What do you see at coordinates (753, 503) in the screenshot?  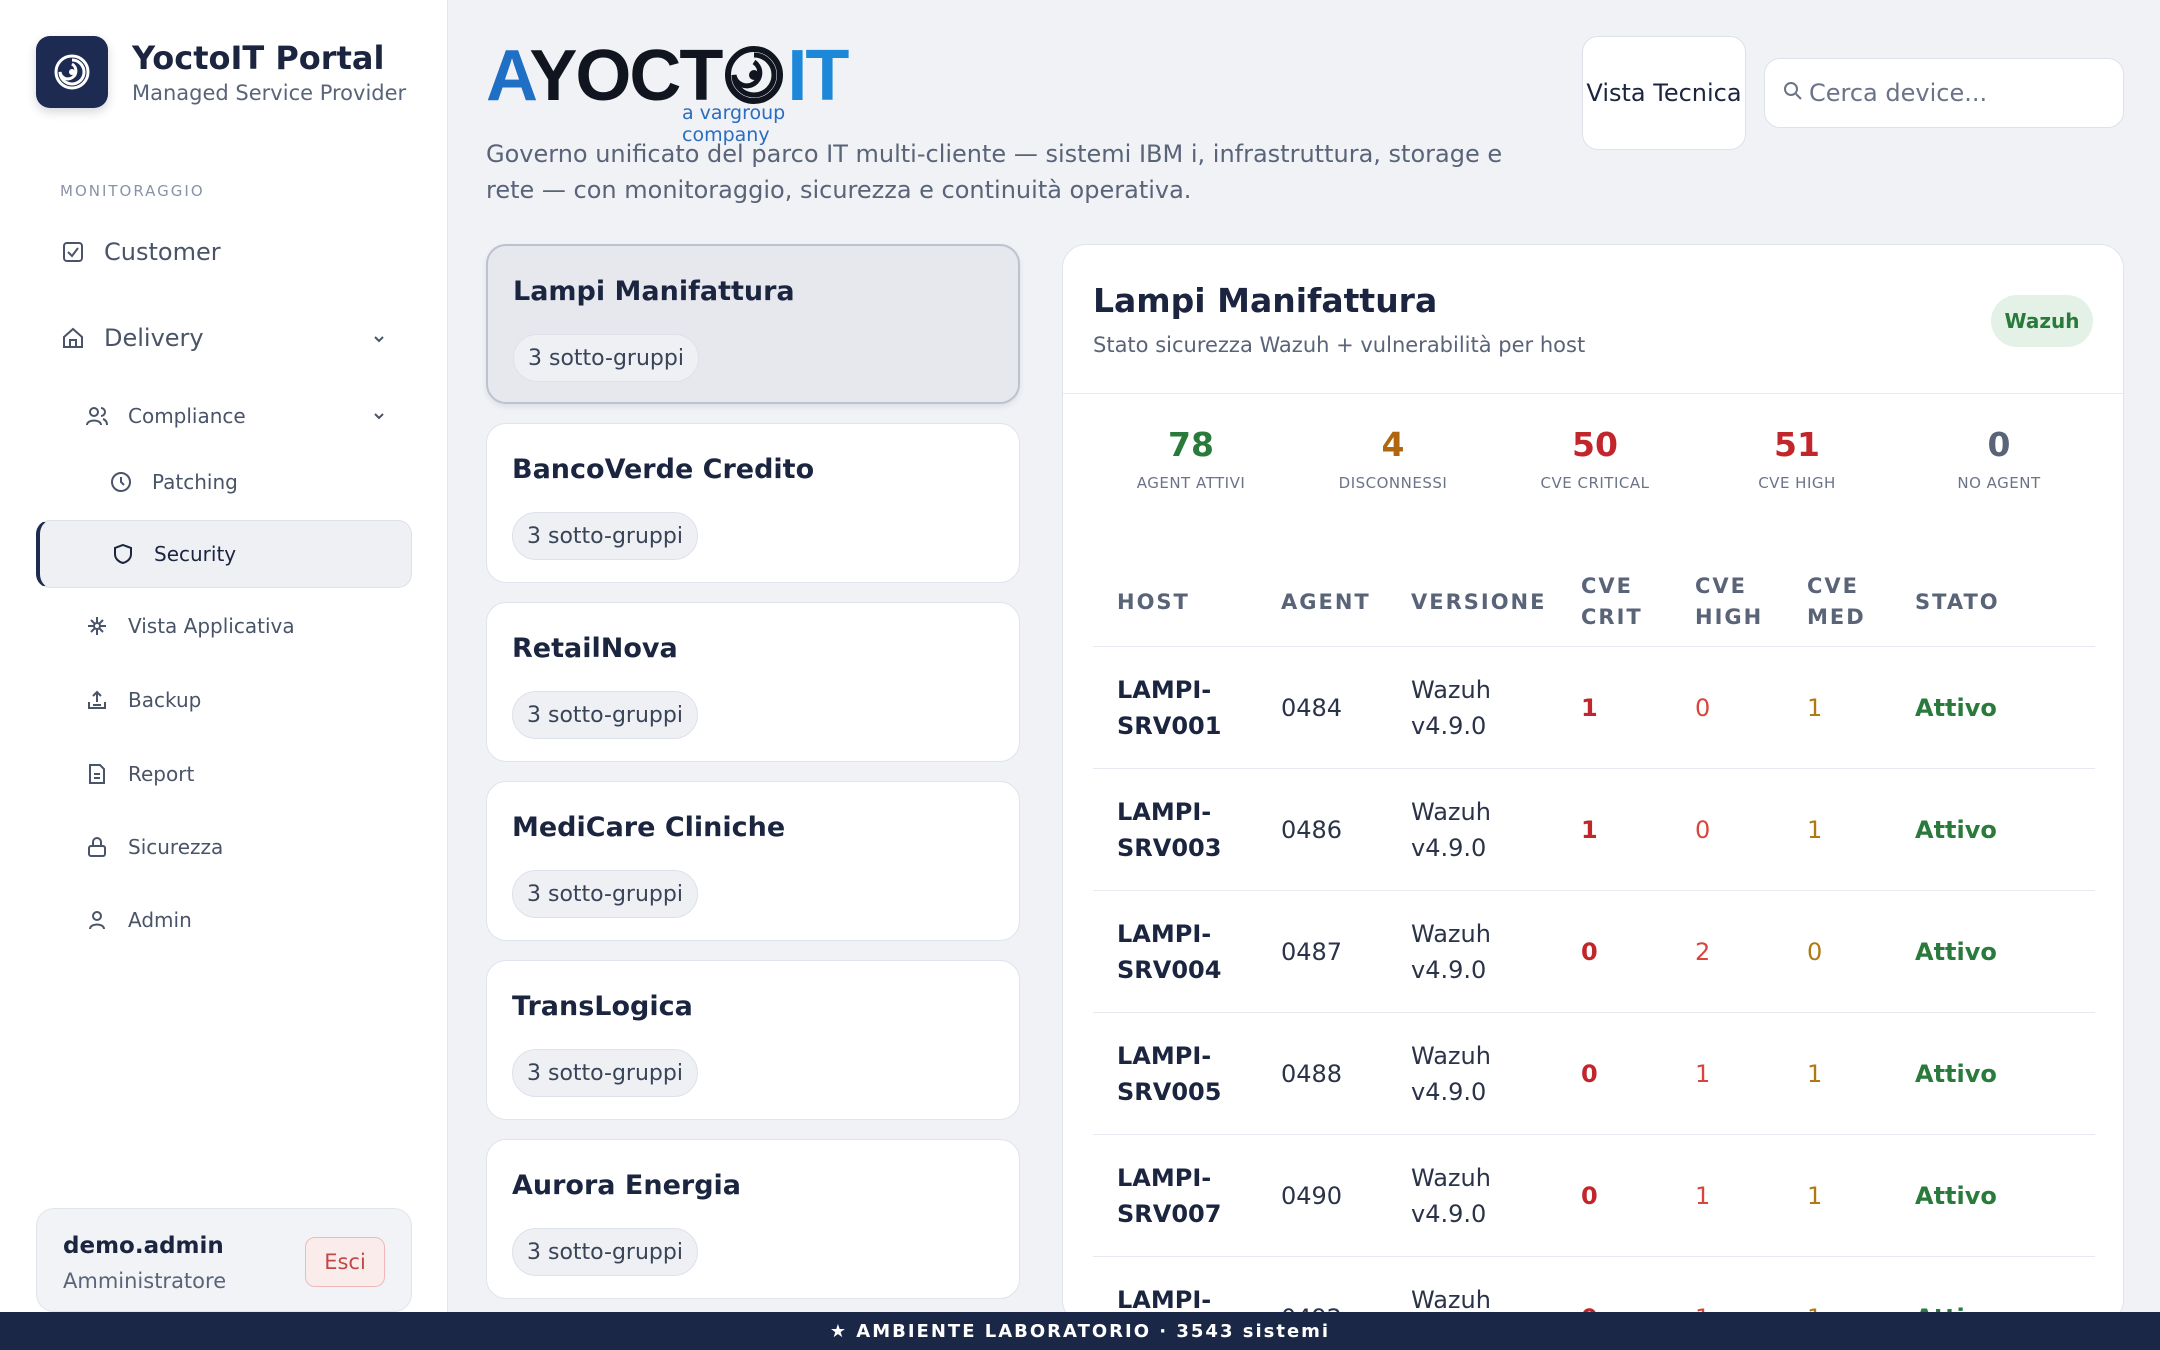 I see `customer-card-bancoverde-credito: BancoVerde Credito 3 sotto-gruppi` at bounding box center [753, 503].